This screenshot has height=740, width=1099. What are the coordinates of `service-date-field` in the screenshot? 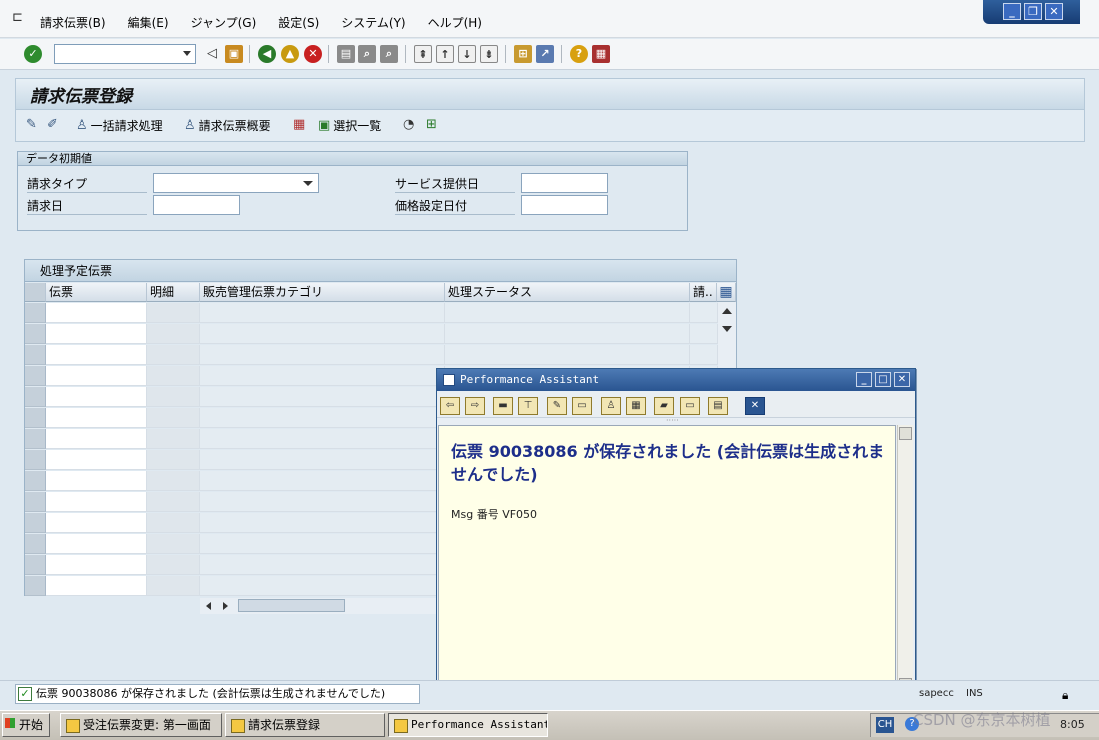 It's located at (564, 183).